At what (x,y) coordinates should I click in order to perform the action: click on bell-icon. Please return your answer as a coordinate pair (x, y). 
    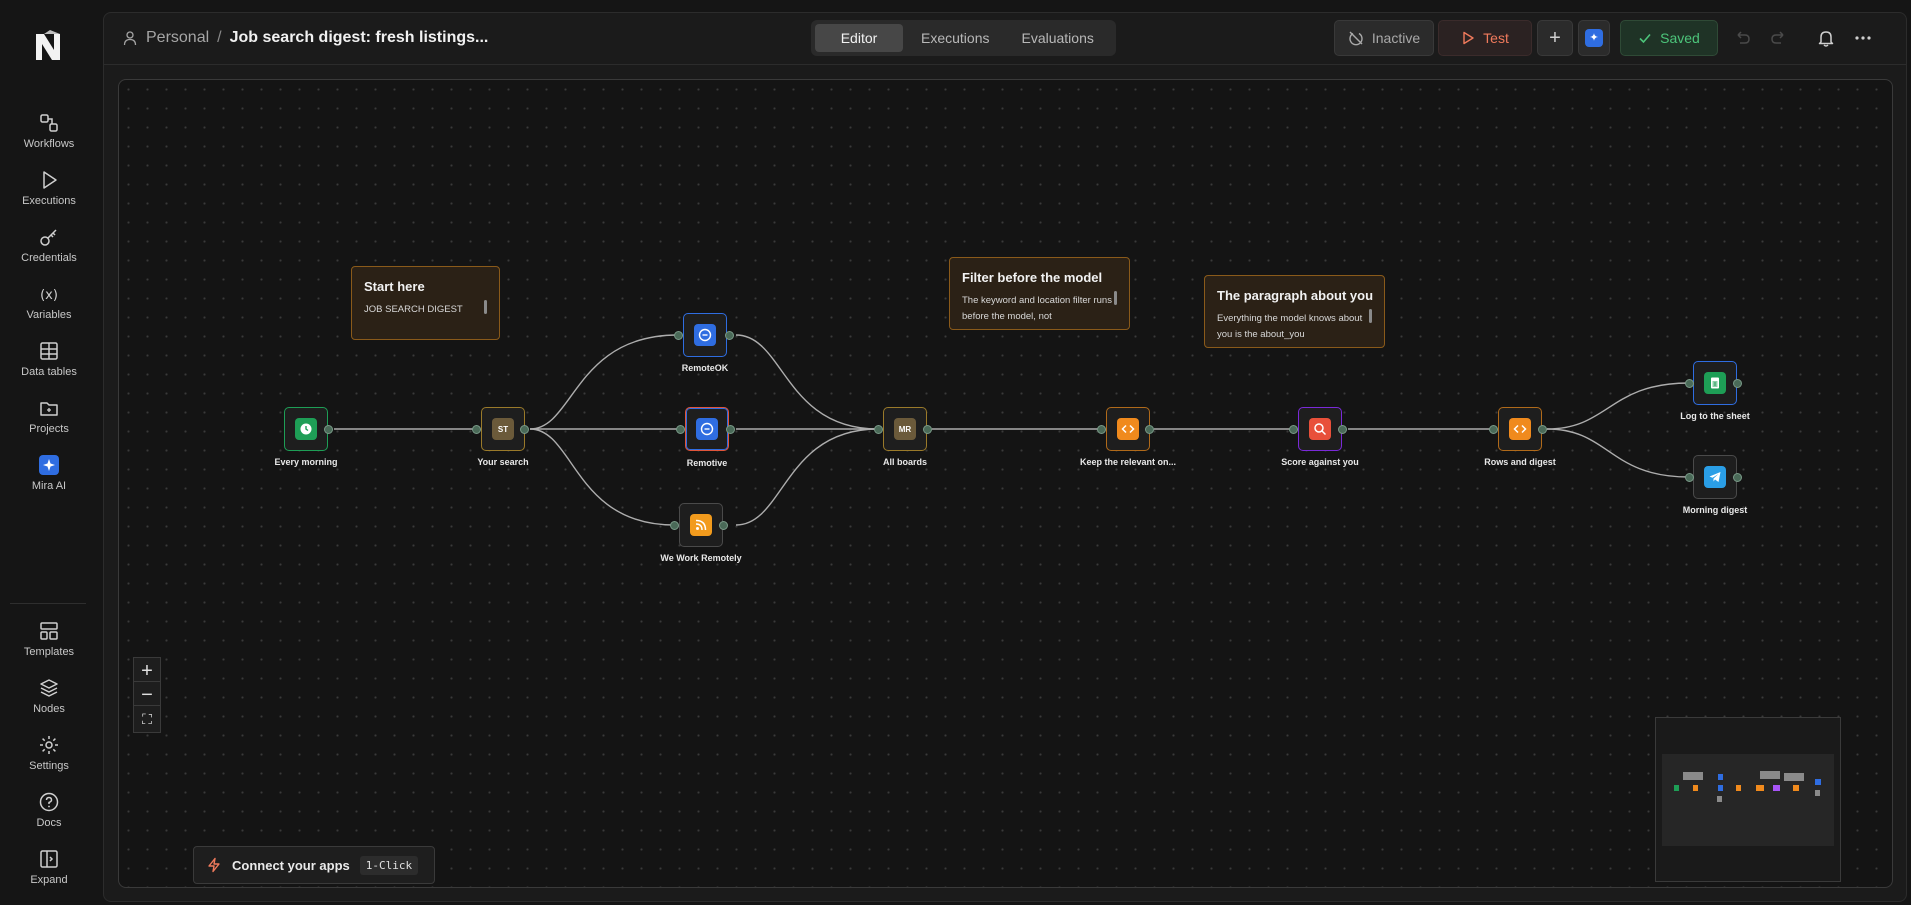
    Looking at the image, I should click on (1826, 38).